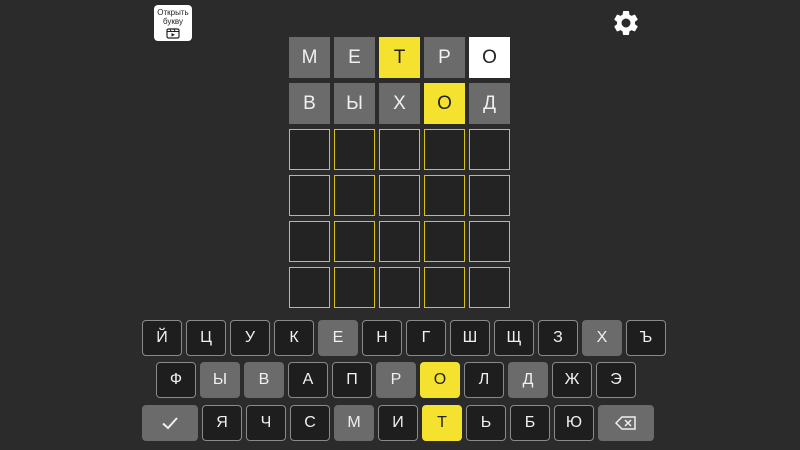  What do you see at coordinates (173, 33) in the screenshot?
I see `video-ad-icon` at bounding box center [173, 33].